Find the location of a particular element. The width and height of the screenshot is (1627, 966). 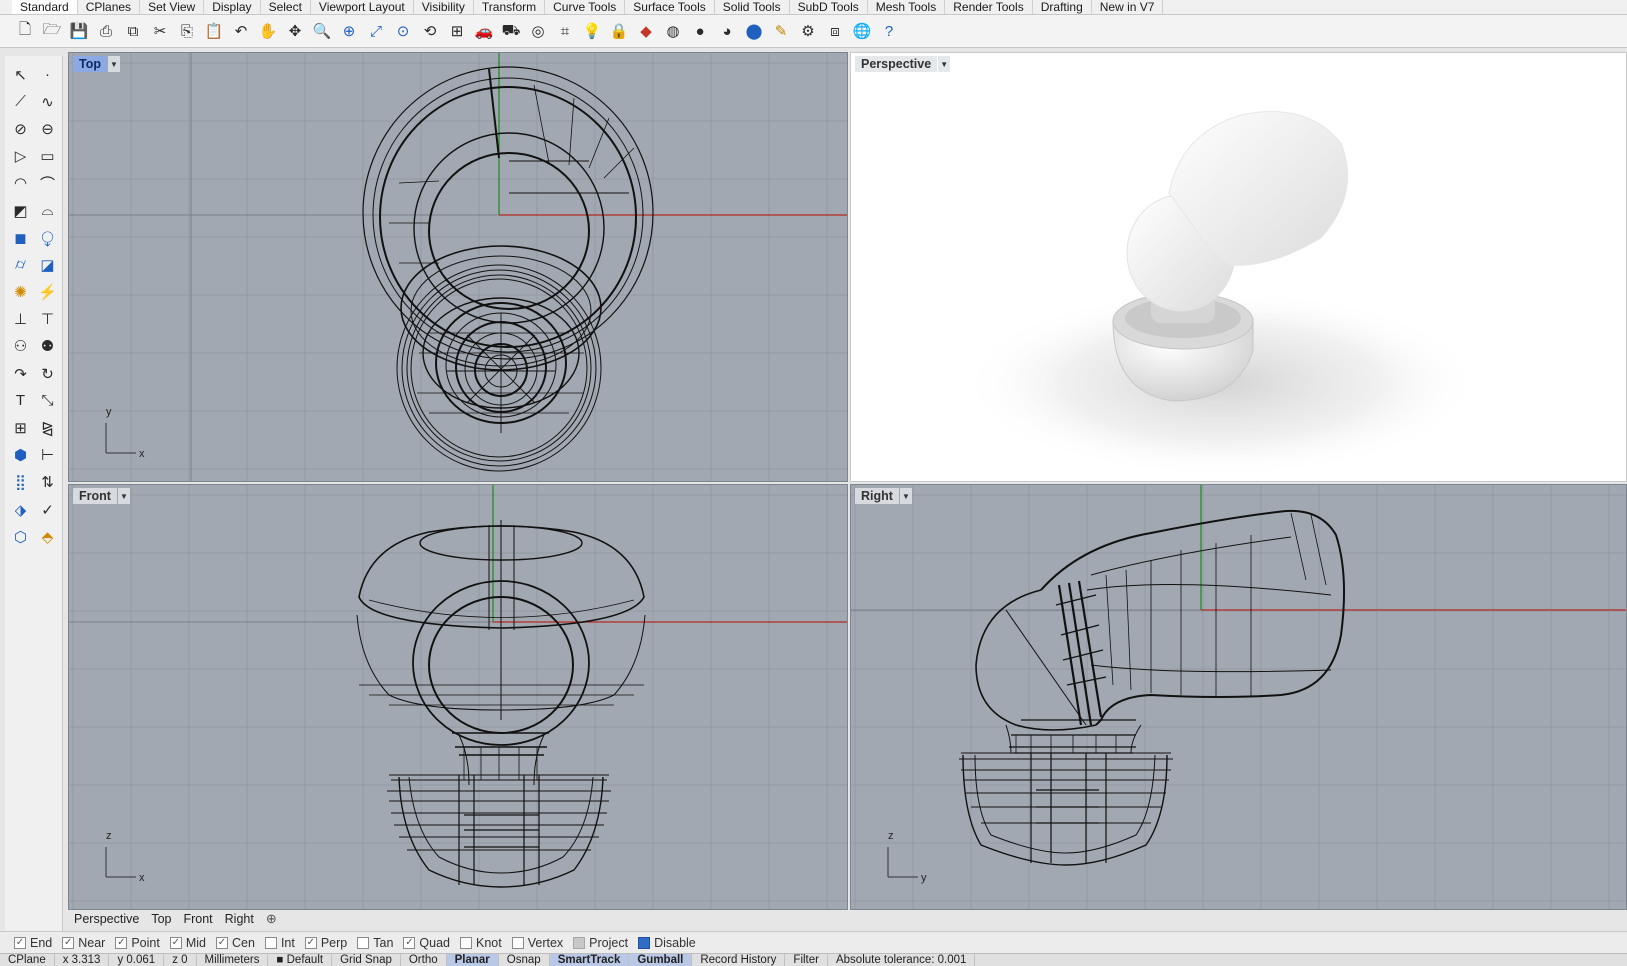

toolbar-tab-select: Select is located at coordinates (286, 7).